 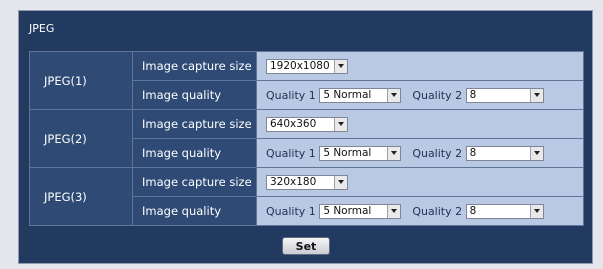 What do you see at coordinates (504, 153) in the screenshot?
I see `quality2-select-jpeg2: 8` at bounding box center [504, 153].